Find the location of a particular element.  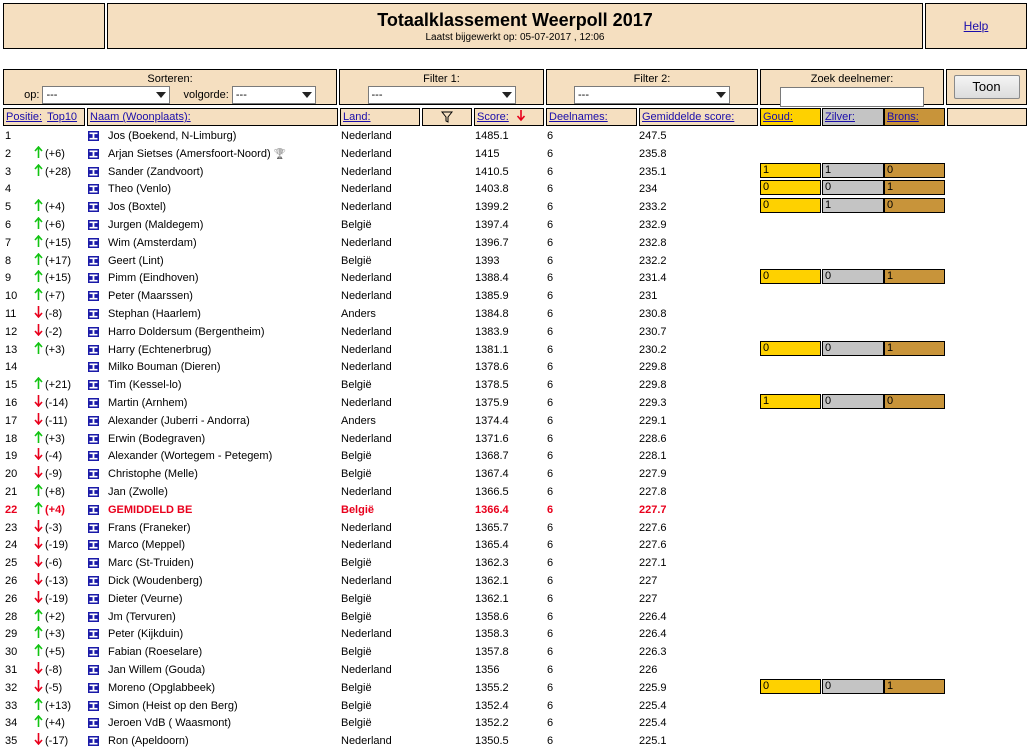

participant-name: Erwin (Bodegraven) is located at coordinates (156, 439).